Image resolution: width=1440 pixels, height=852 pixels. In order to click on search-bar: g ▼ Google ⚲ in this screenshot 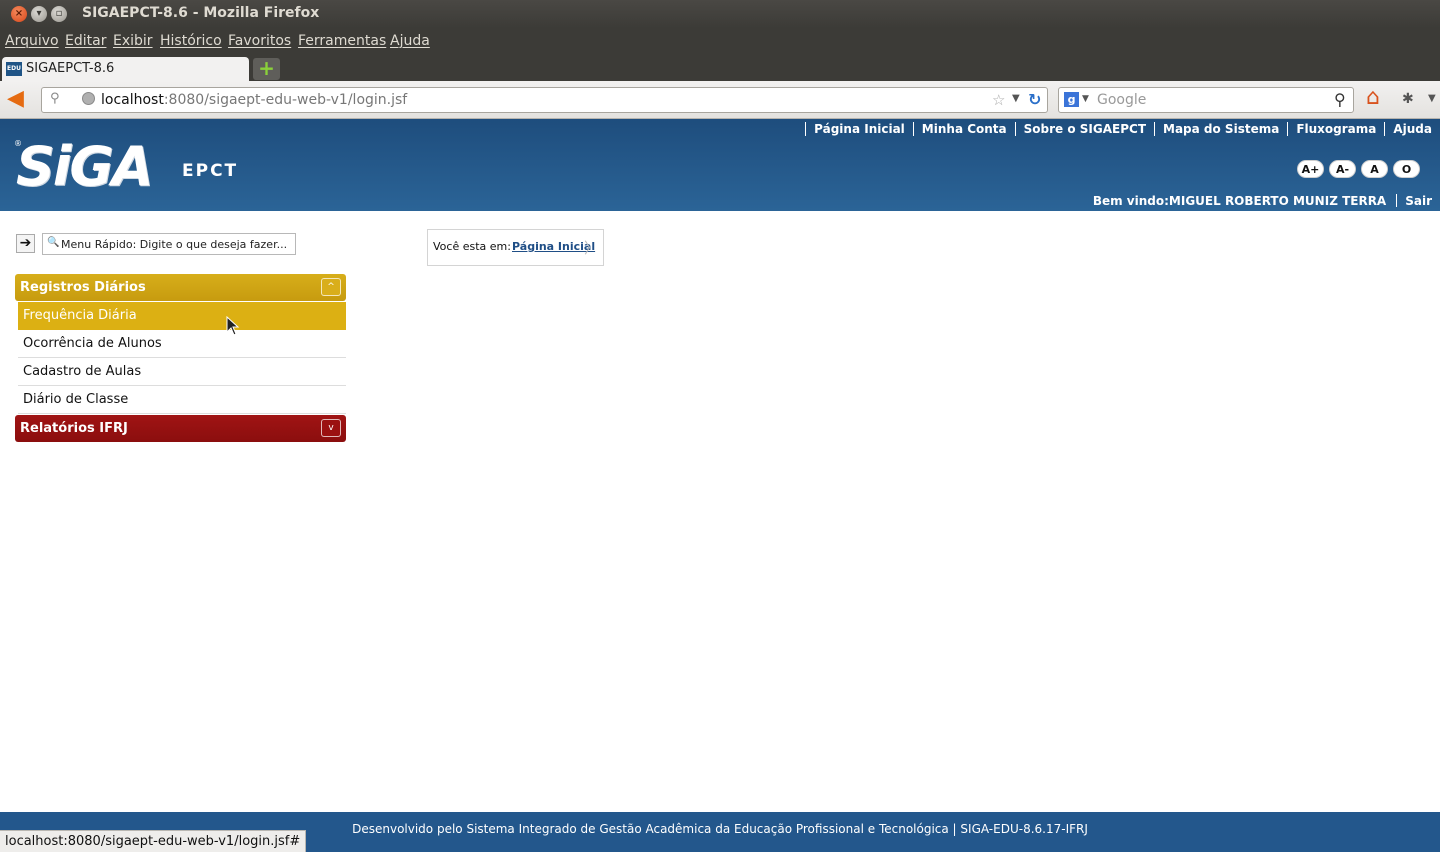, I will do `click(1206, 100)`.